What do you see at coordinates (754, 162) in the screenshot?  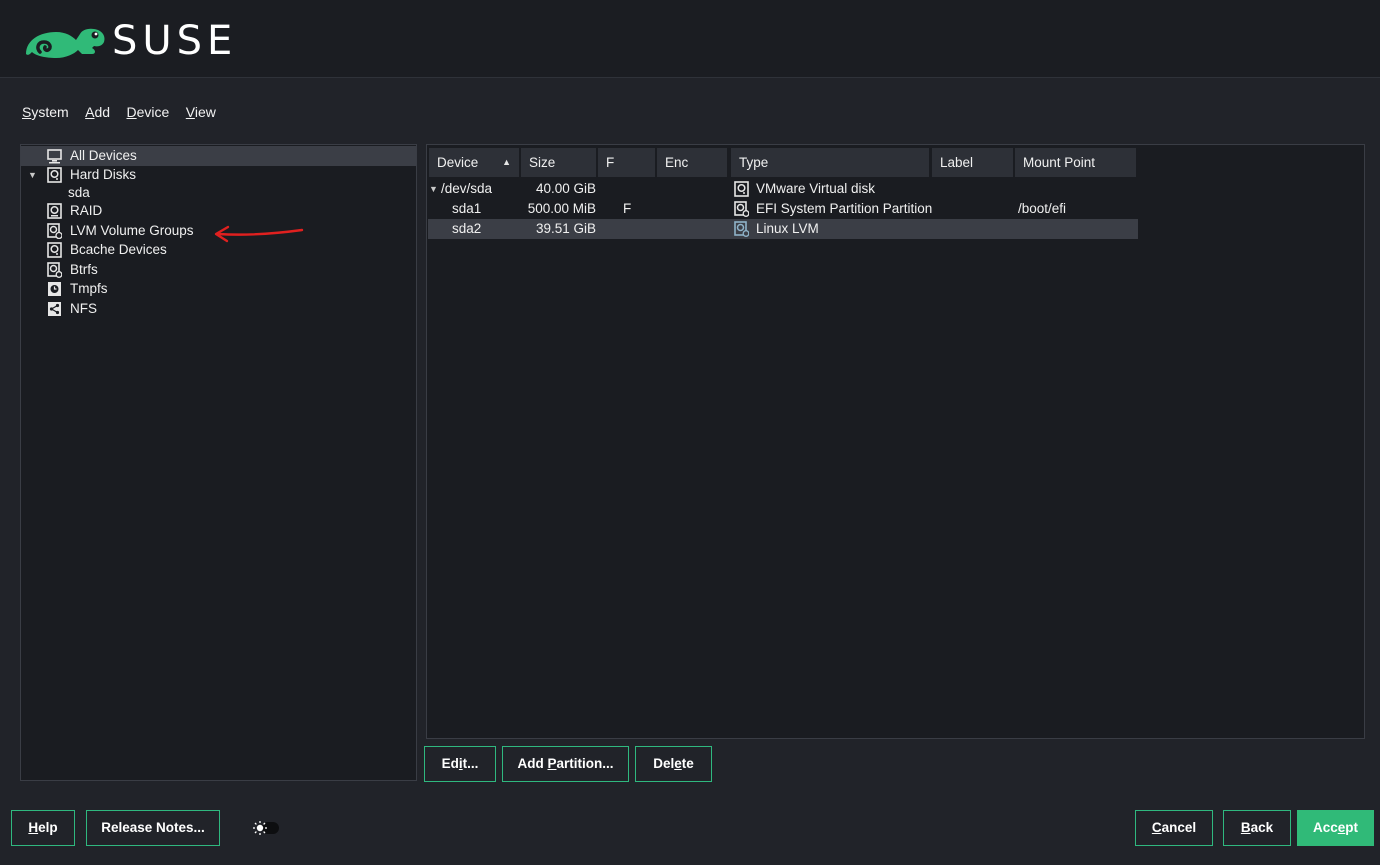 I see `column-header-label: Type` at bounding box center [754, 162].